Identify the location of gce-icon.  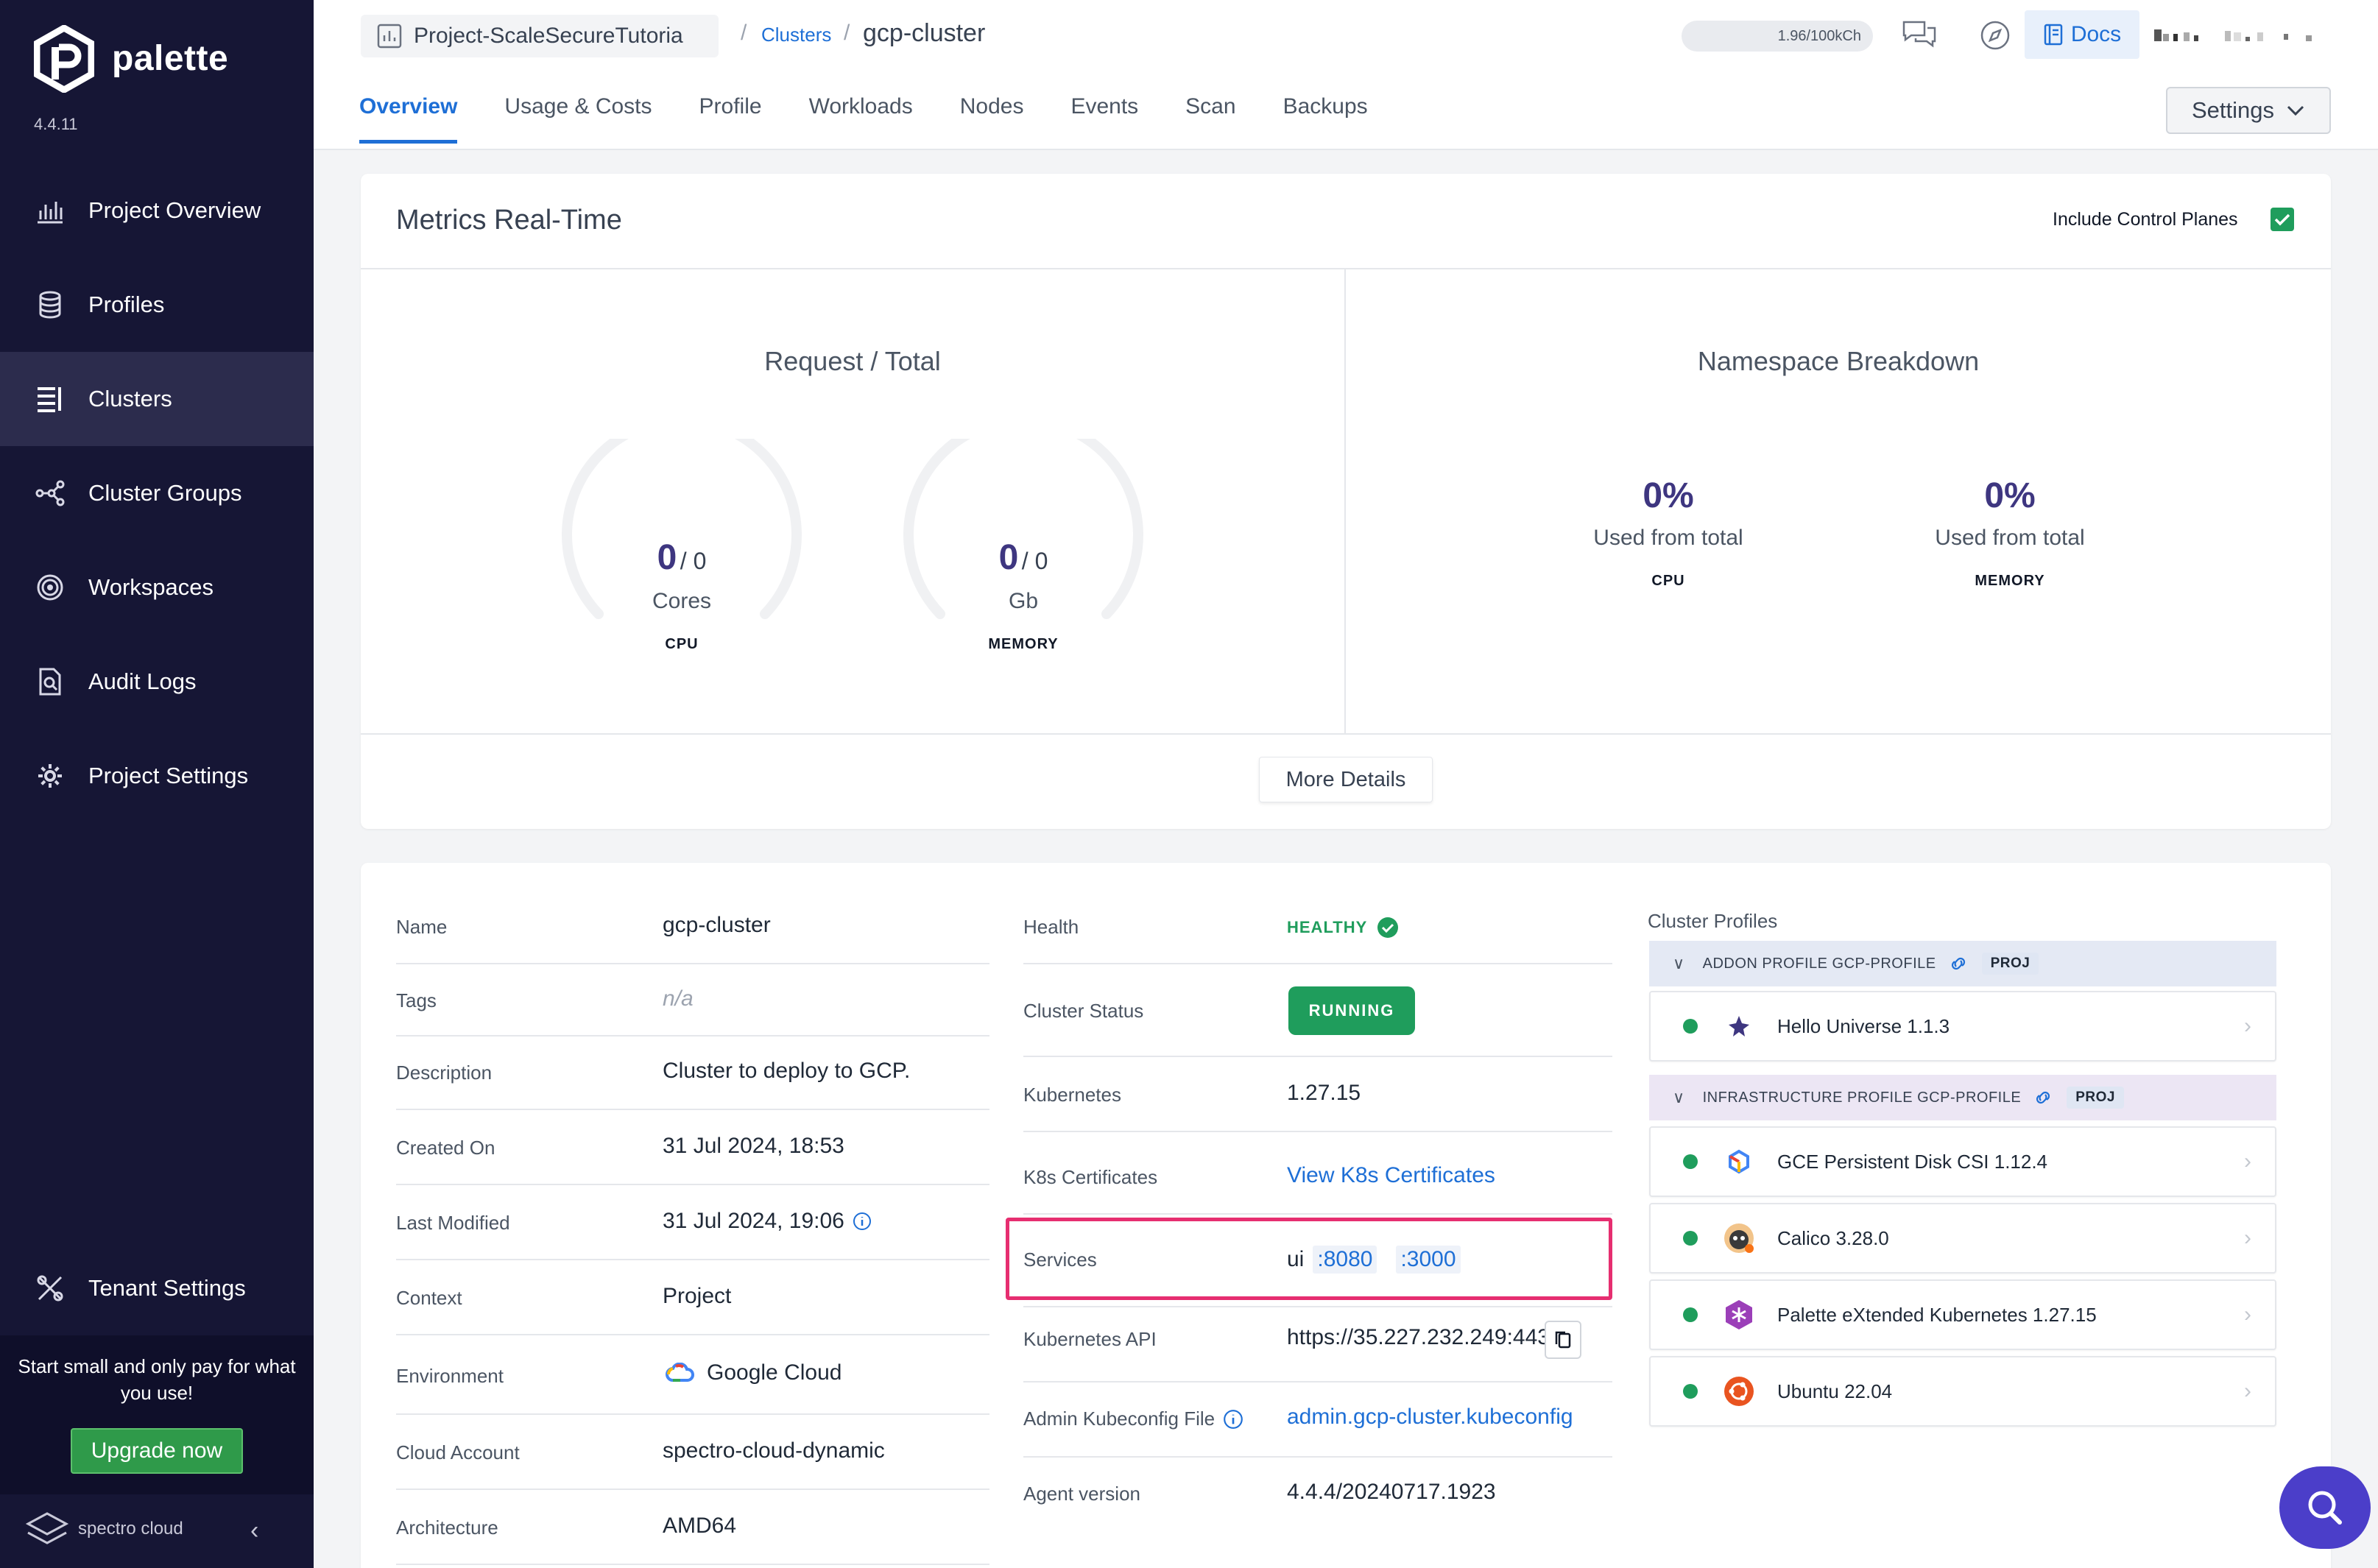
(1739, 1161).